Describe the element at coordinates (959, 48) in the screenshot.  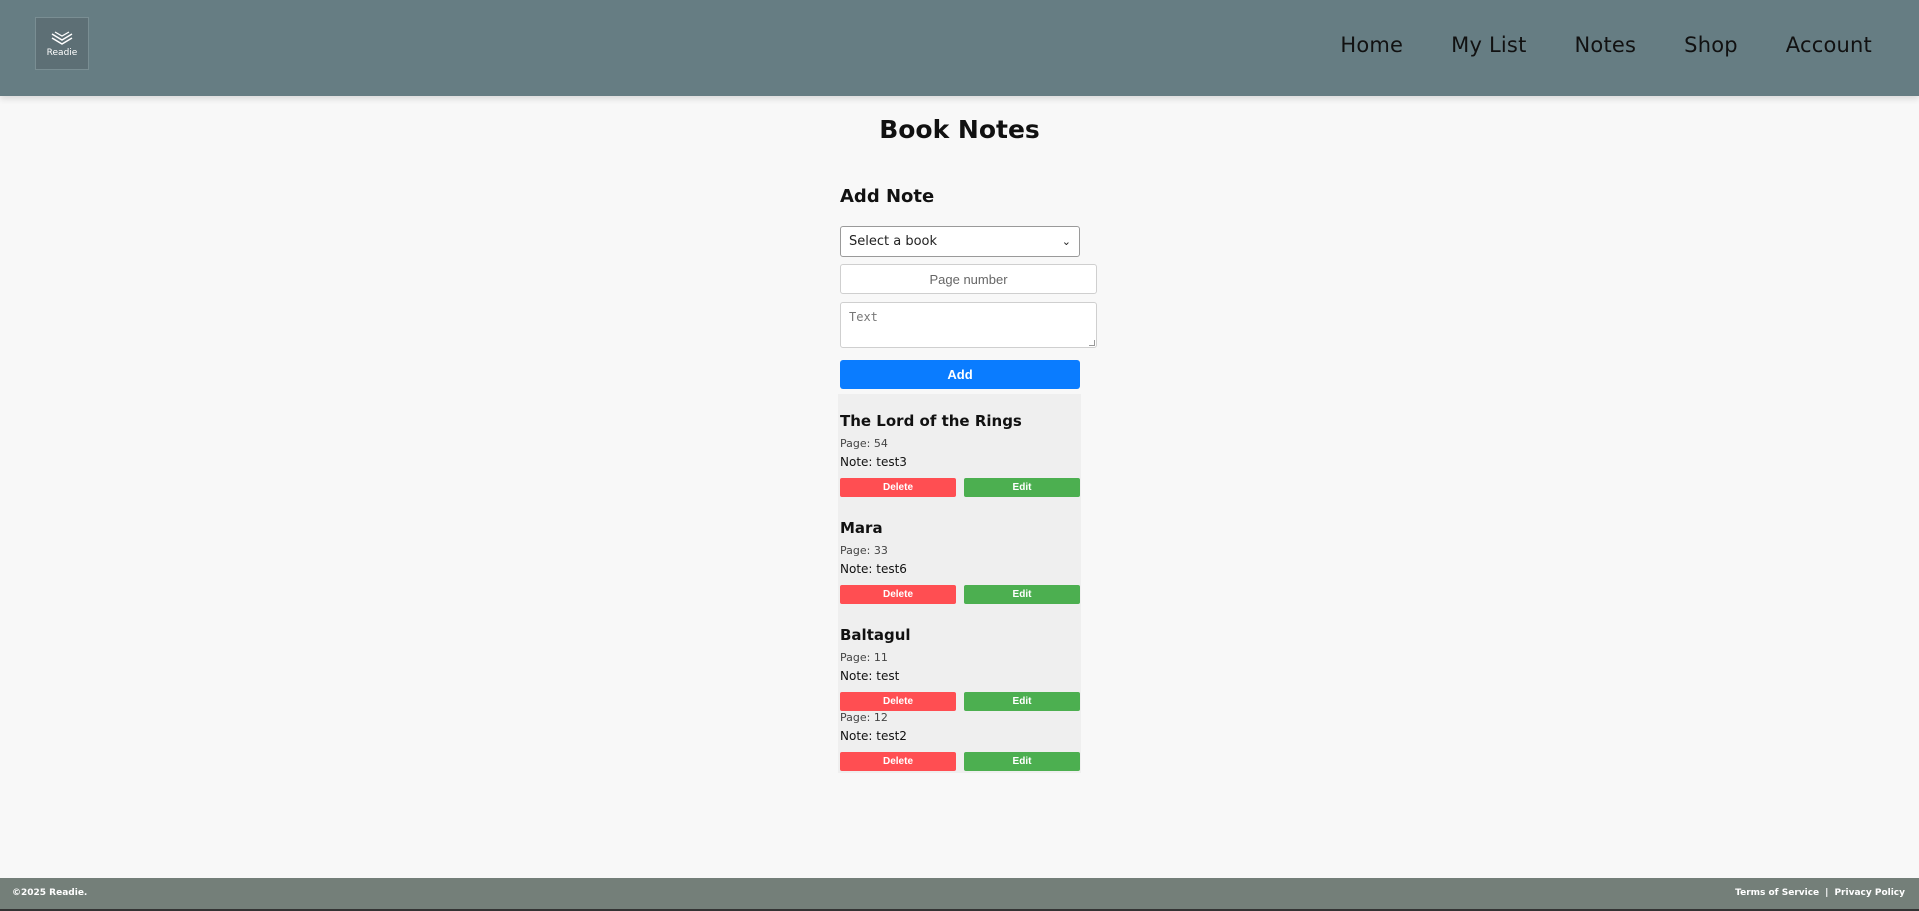
I see `top-navbar: Readie Home My List Notes Shop Account` at that location.